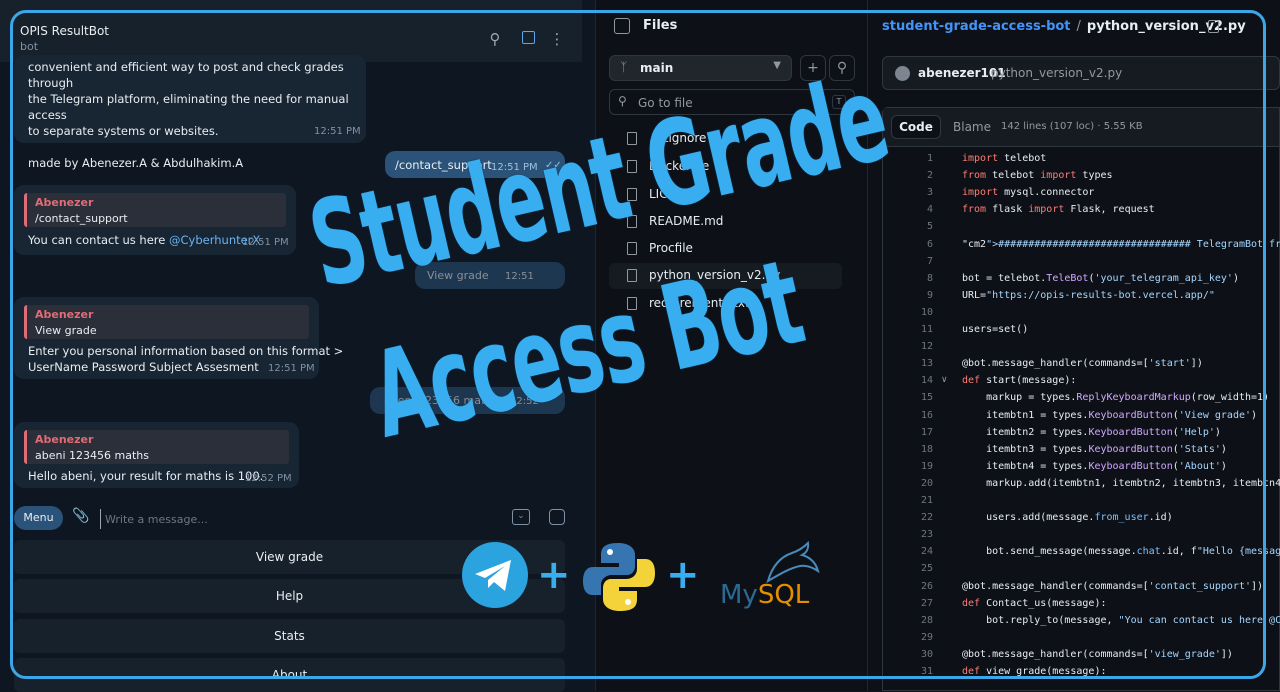 Image resolution: width=1280 pixels, height=692 pixels. I want to click on line-number: 3, so click(911, 192).